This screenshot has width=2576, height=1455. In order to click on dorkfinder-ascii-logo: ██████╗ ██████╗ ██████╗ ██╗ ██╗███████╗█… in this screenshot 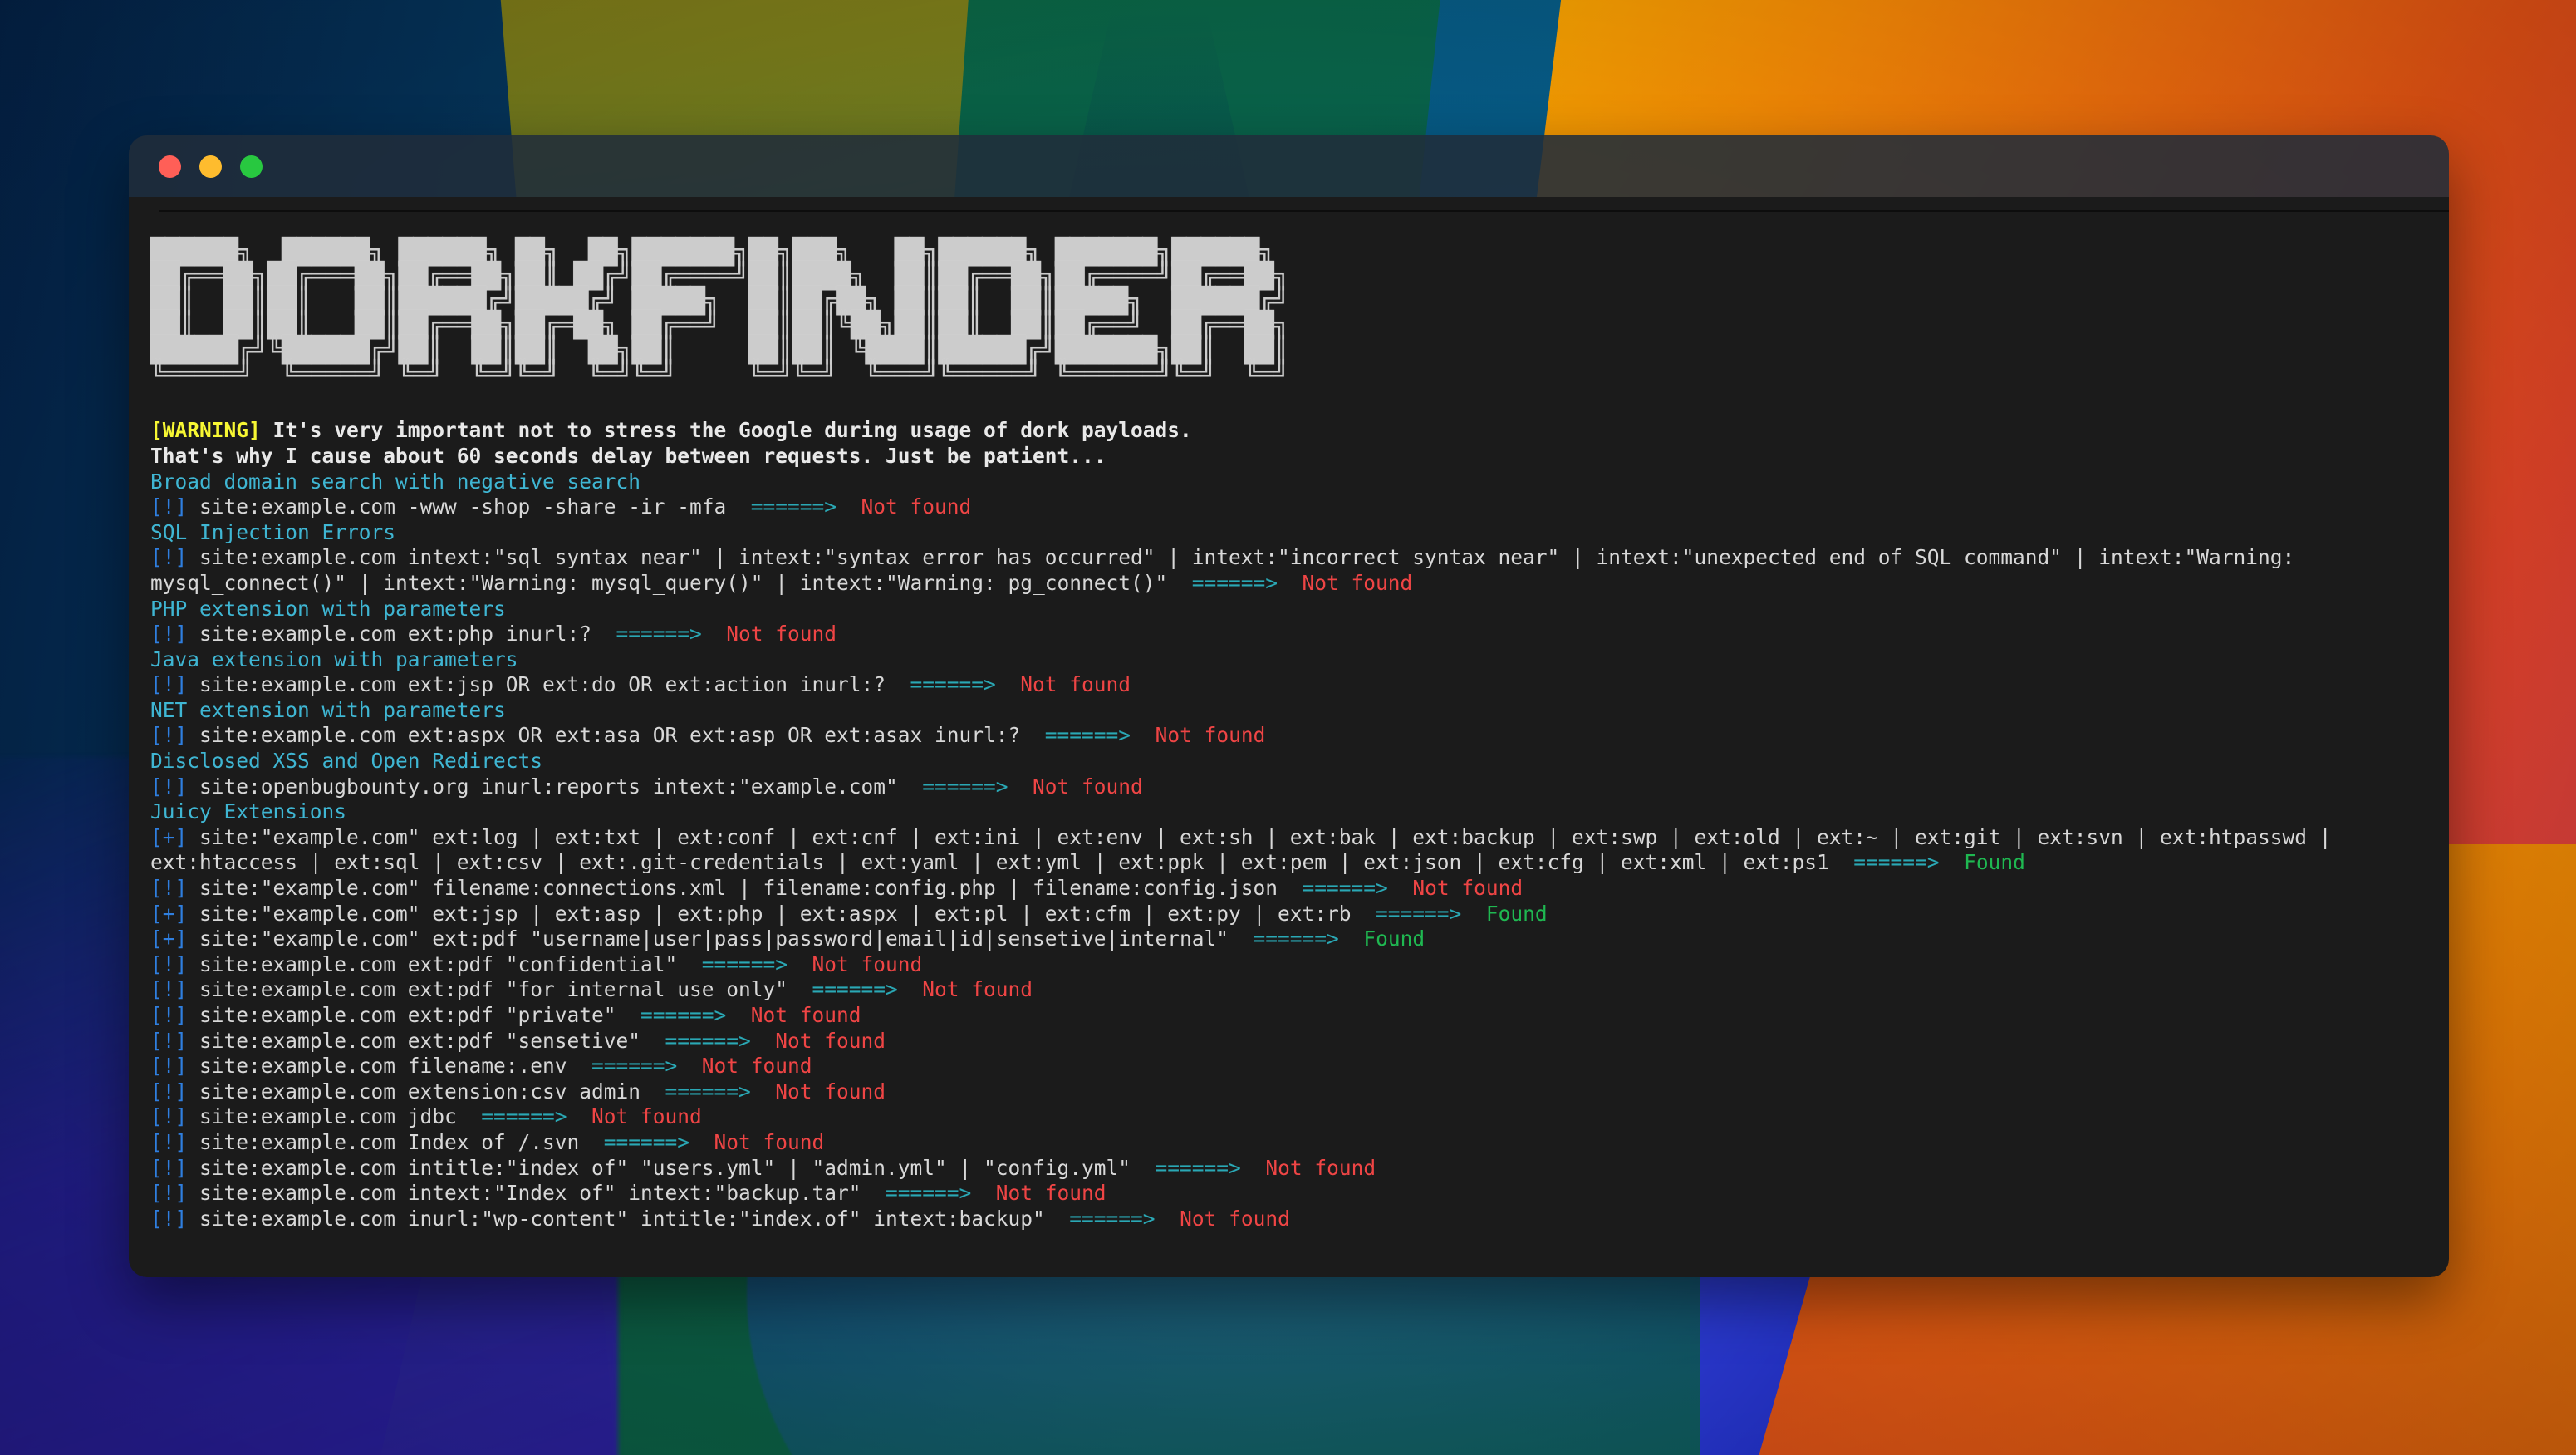, I will do `click(719, 313)`.